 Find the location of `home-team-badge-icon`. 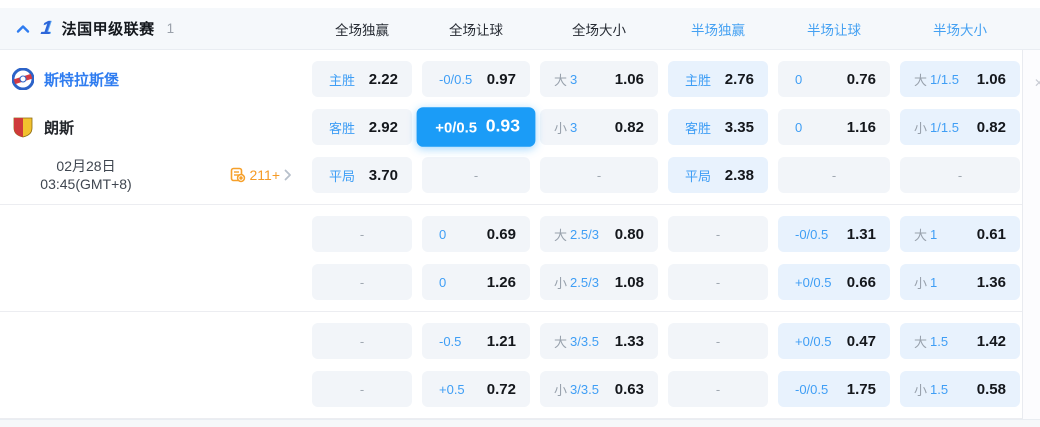

home-team-badge-icon is located at coordinates (23, 79).